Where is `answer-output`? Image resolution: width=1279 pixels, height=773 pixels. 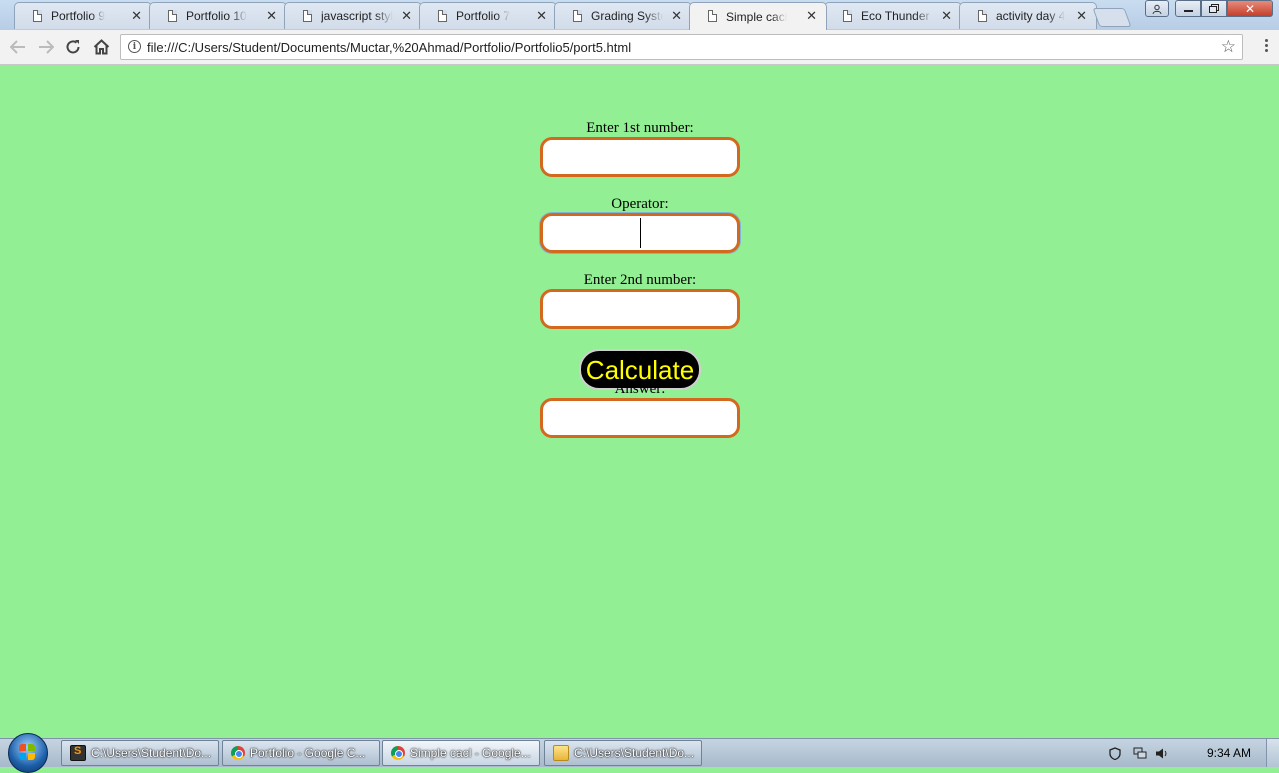 answer-output is located at coordinates (640, 418).